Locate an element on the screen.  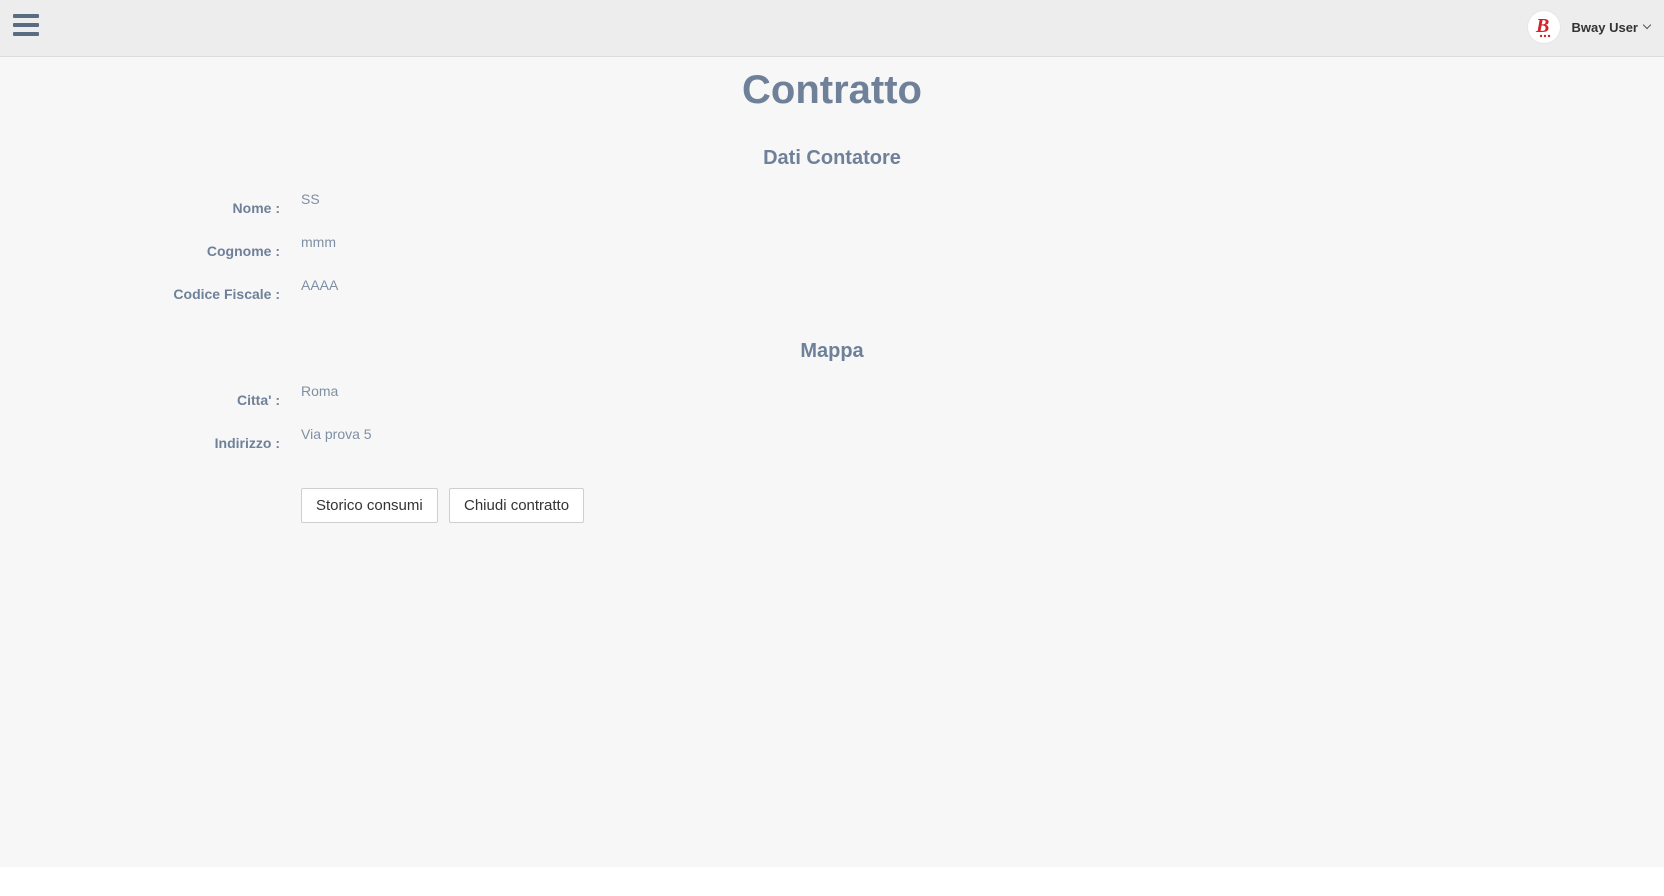
field-label-citta: Citta' : is located at coordinates (258, 400).